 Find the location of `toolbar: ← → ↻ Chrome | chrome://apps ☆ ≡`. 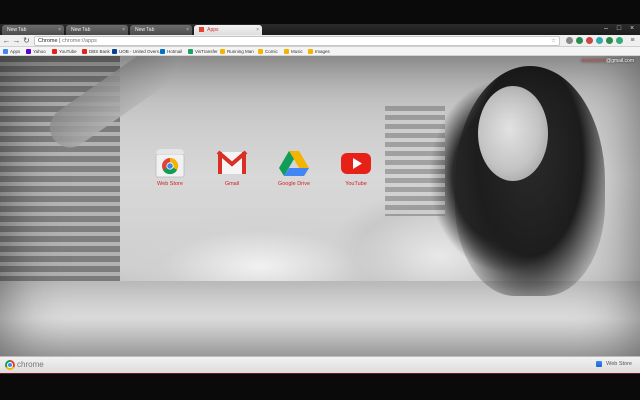

toolbar: ← → ↻ Chrome | chrome://apps ☆ ≡ is located at coordinates (320, 41).